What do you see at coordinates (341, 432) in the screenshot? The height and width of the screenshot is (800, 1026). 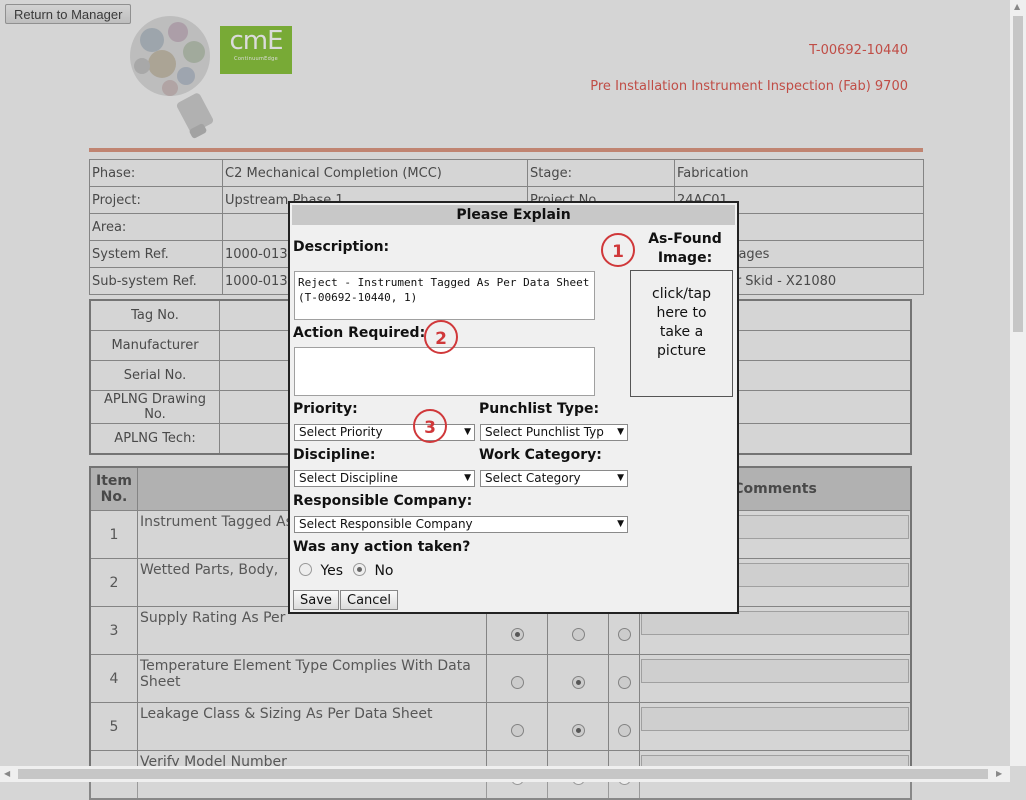 I see `priority-select-value: Select Priority` at bounding box center [341, 432].